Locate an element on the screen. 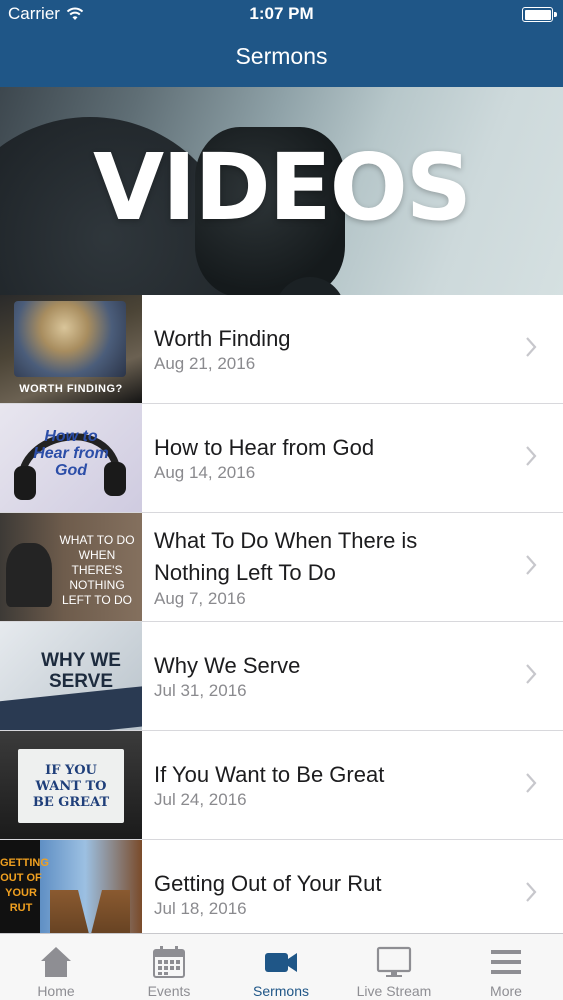 The height and width of the screenshot is (1000, 563). thumbnail-caption: How to Hear from God is located at coordinates (71, 453).